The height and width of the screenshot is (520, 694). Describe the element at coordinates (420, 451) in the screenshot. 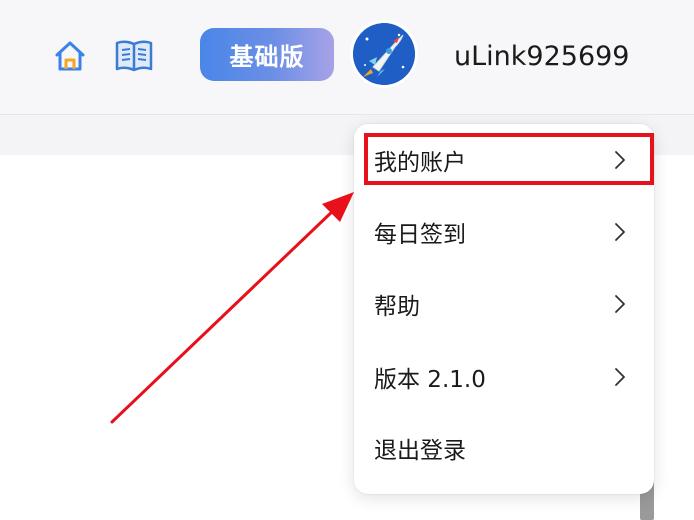

I see `menu-item-label: 退出登录` at that location.